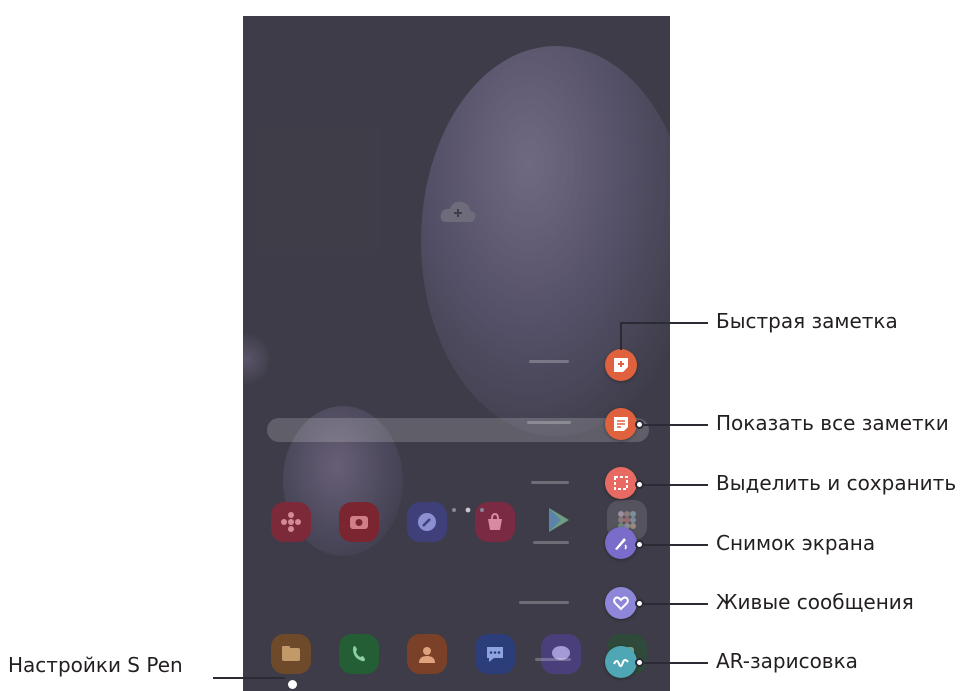 The image size is (976, 691). I want to click on play-store-icon, so click(559, 520).